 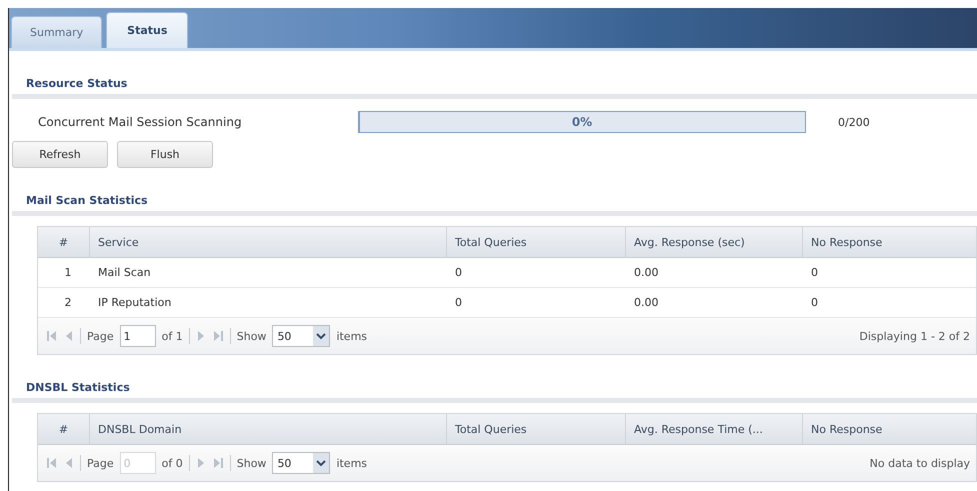 What do you see at coordinates (920, 463) in the screenshot?
I see `display-info: No data to display` at bounding box center [920, 463].